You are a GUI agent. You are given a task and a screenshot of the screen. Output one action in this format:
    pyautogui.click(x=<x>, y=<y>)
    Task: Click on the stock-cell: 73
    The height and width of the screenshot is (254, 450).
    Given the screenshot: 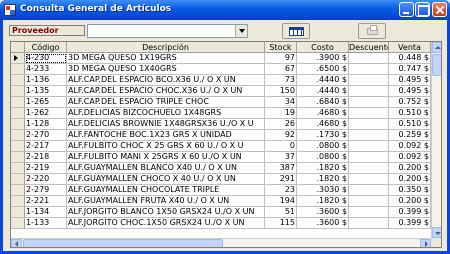 What is the action you would take?
    pyautogui.click(x=281, y=80)
    